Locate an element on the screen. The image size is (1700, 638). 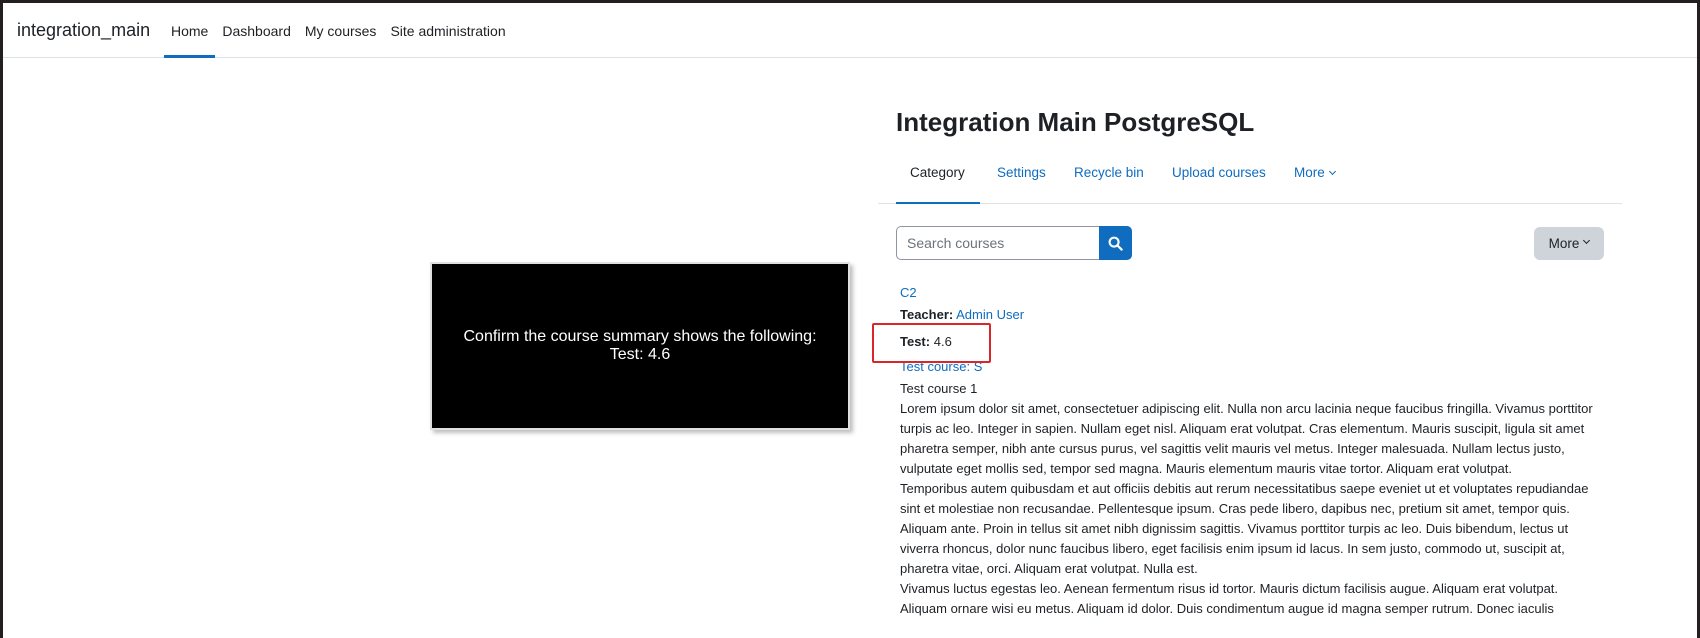
site-brand: integration_main is located at coordinates (83, 30).